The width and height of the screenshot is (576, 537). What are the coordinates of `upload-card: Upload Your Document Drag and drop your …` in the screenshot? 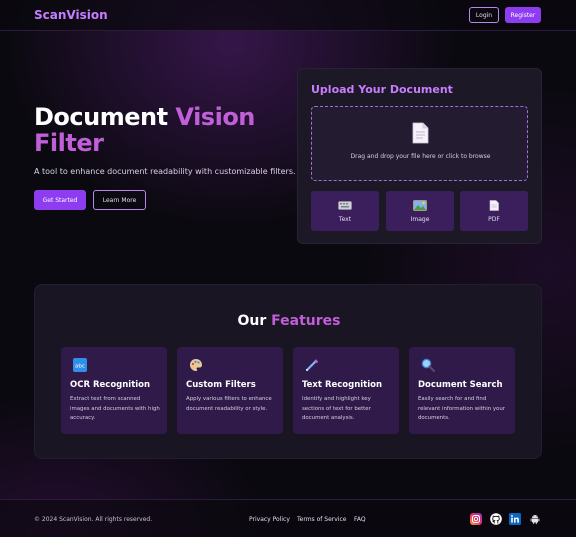 It's located at (419, 156).